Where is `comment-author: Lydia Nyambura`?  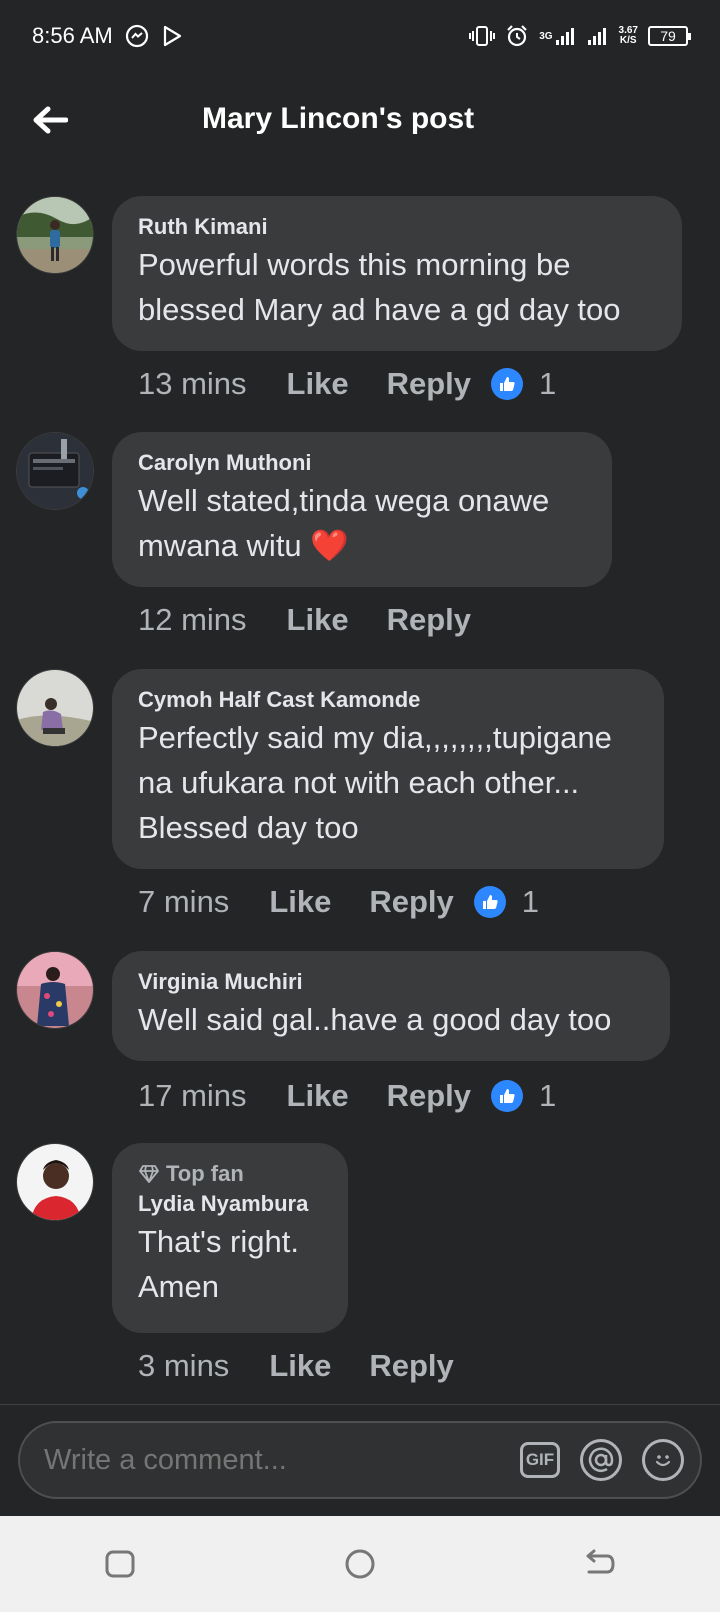
comment-author: Lydia Nyambura is located at coordinates (230, 1204).